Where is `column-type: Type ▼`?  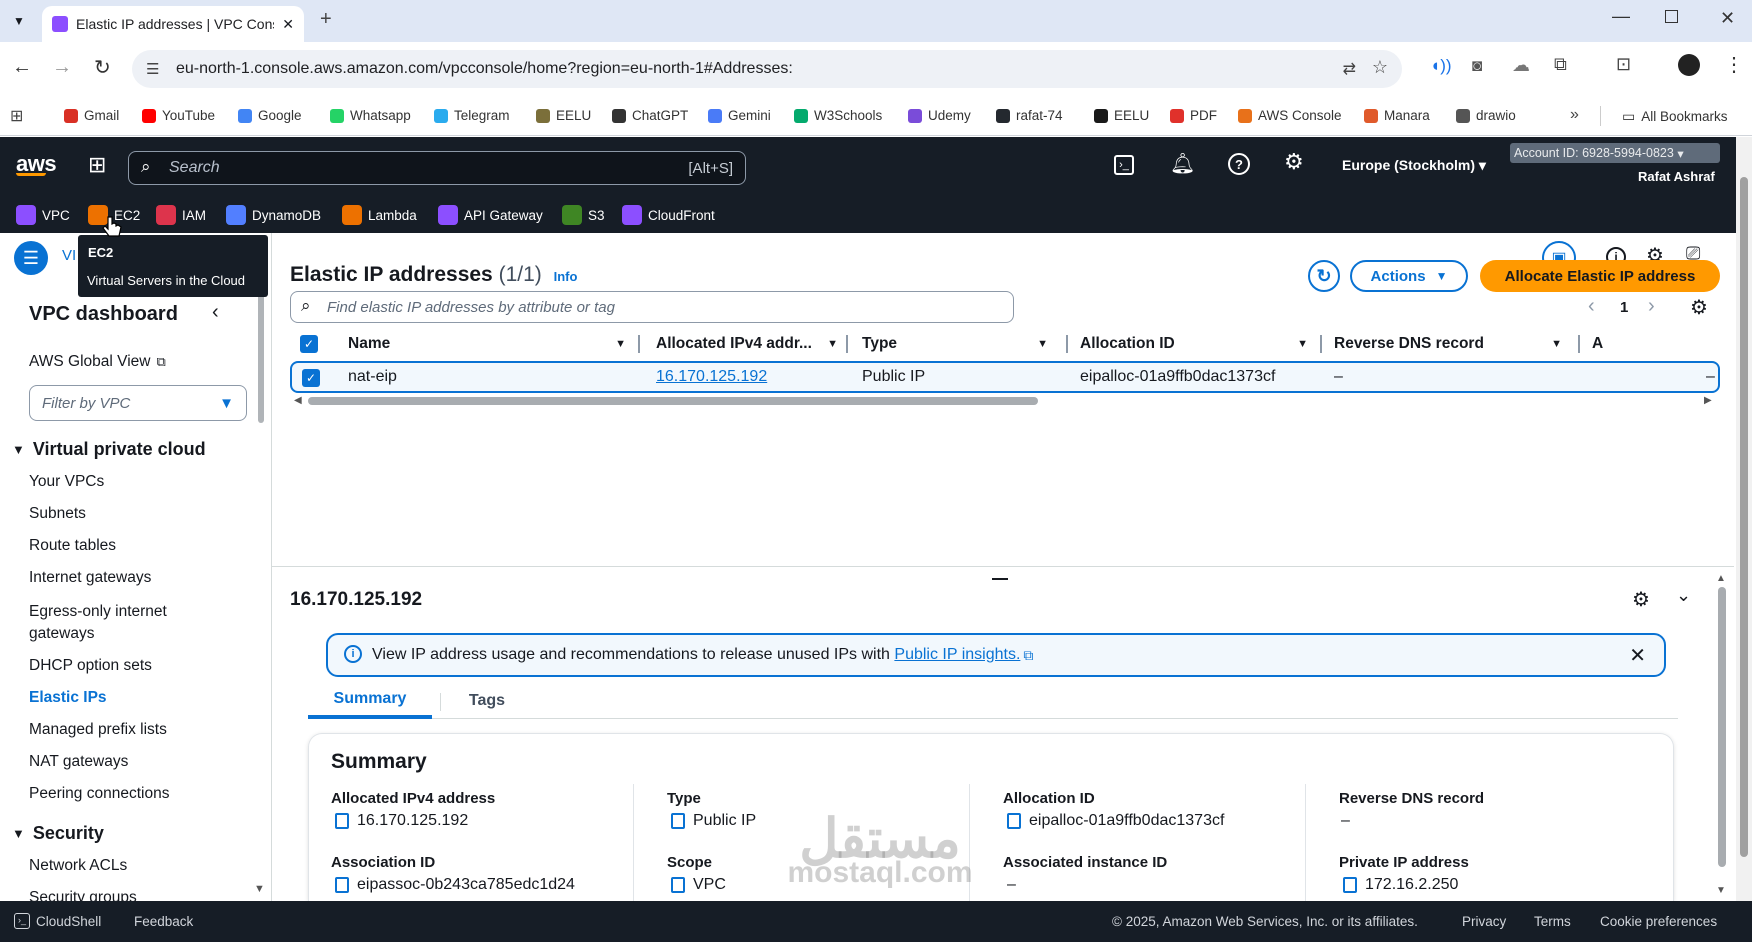
column-type: Type ▼ is located at coordinates (962, 344).